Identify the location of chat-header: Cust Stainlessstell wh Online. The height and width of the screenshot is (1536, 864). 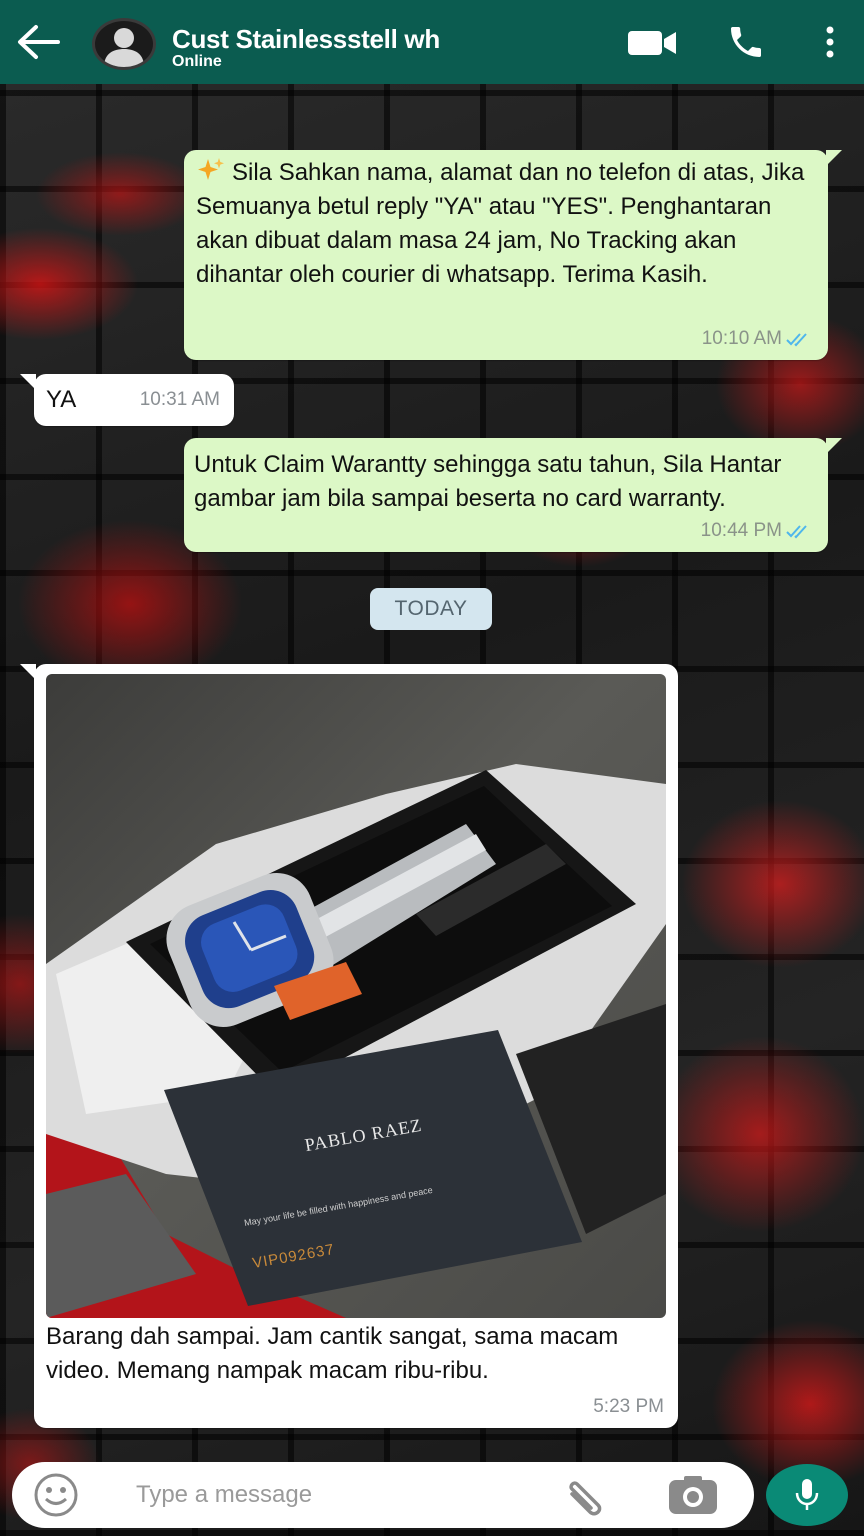
(432, 42).